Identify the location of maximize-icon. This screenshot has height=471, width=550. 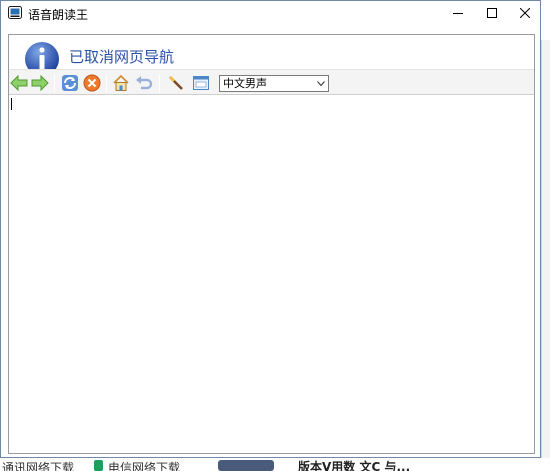
(492, 13).